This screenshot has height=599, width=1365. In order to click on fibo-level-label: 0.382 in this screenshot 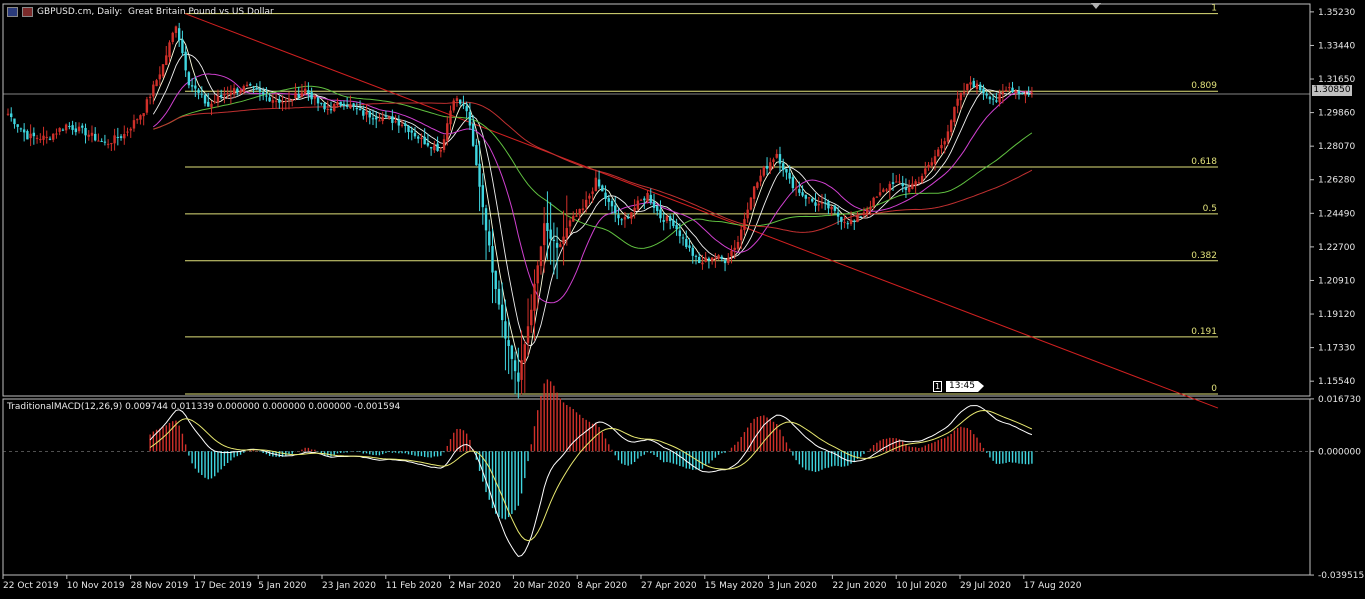, I will do `click(1204, 256)`.